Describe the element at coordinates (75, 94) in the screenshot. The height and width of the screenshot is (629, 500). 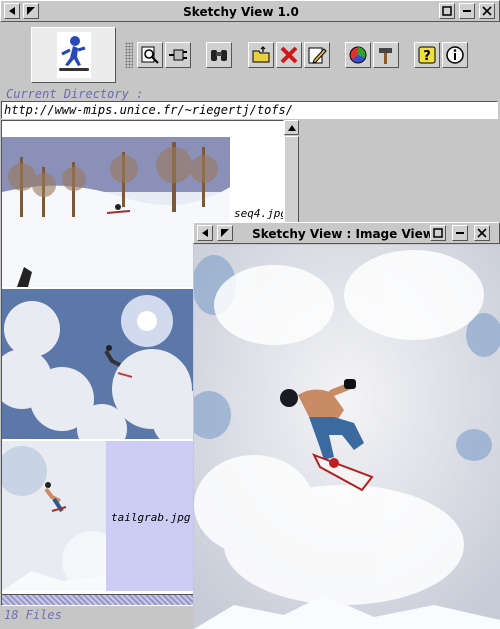
I see `current-directory-label: Current Directory :` at that location.